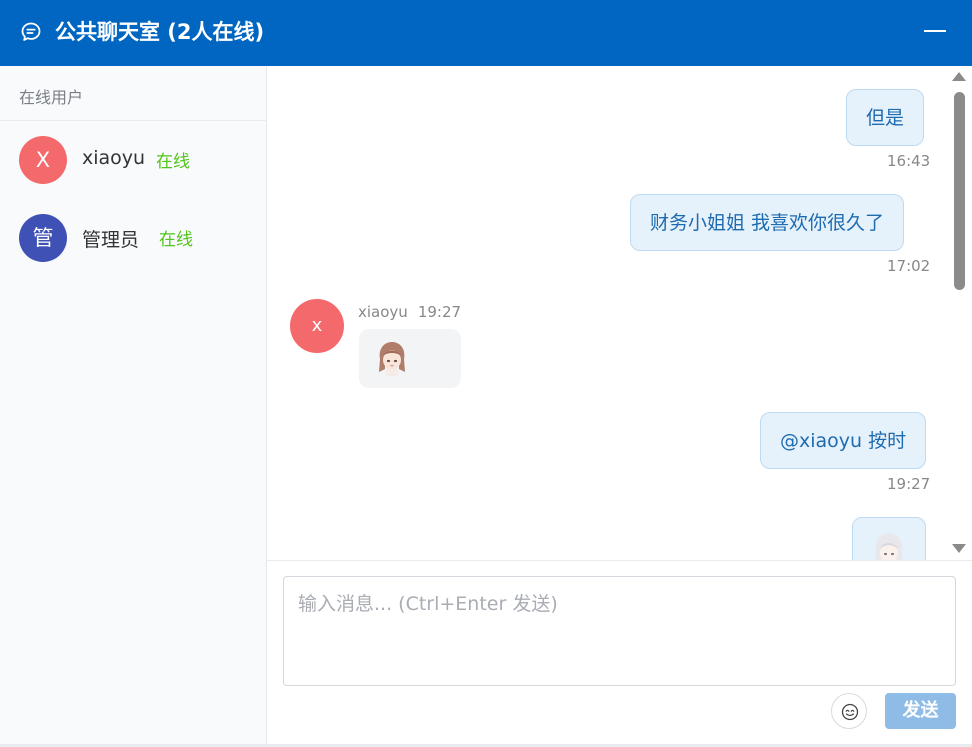 Image resolution: width=972 pixels, height=747 pixels. What do you see at coordinates (133, 120) in the screenshot?
I see `sidebar-divider` at bounding box center [133, 120].